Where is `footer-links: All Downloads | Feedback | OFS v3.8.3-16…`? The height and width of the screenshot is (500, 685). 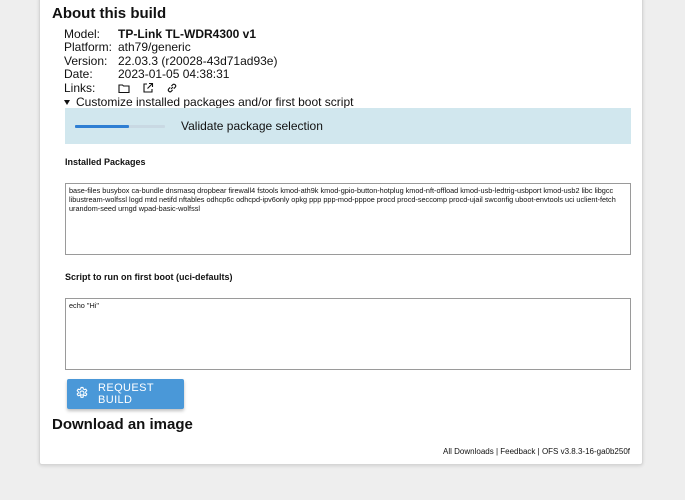
footer-links: All Downloads | Feedback | OFS v3.8.3-16… is located at coordinates (536, 451).